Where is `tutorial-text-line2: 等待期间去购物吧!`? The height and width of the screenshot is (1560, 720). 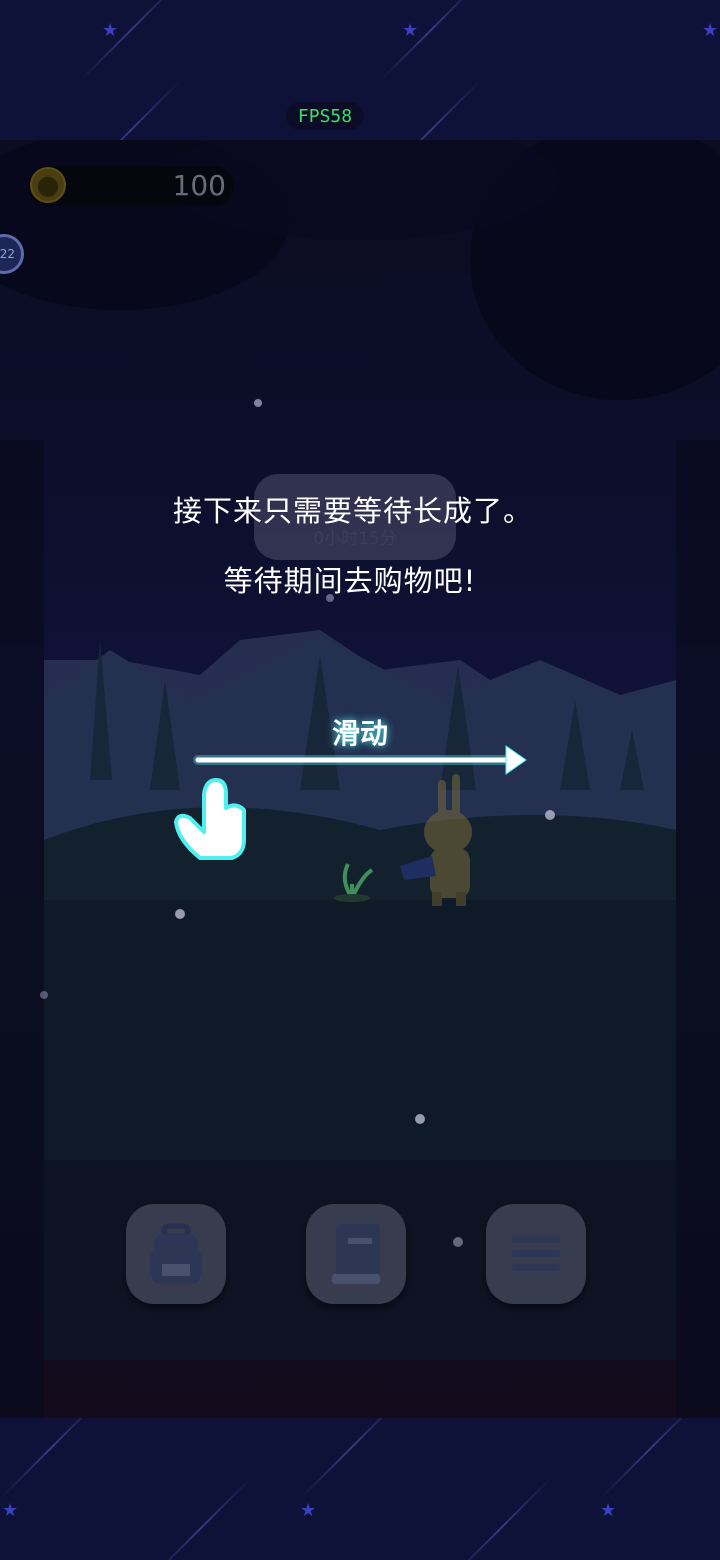
tutorial-text-line2: 等待期间去购物吧! is located at coordinates (350, 581).